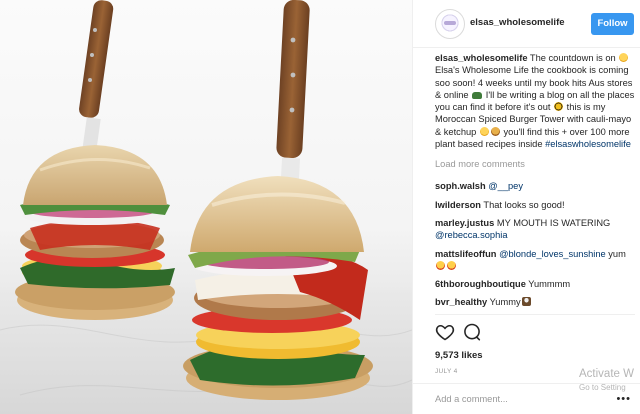 Image resolution: width=640 pixels, height=414 pixels. Describe the element at coordinates (464, 223) in the screenshot. I see `comment-author: marley.justus` at that location.